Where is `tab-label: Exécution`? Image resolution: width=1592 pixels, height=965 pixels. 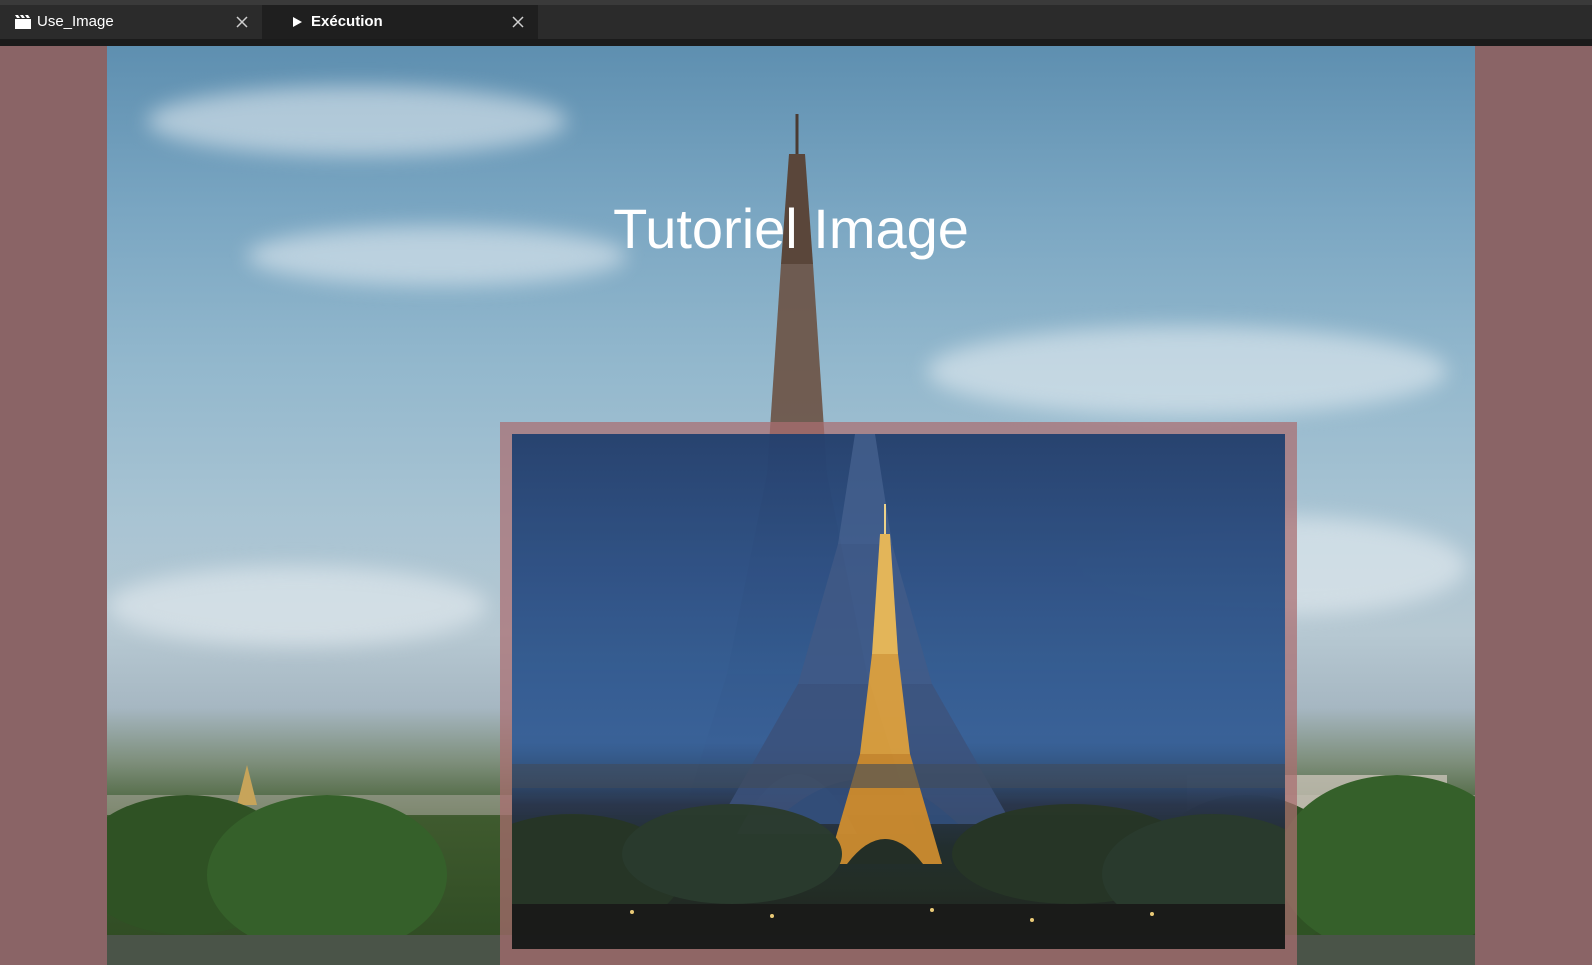 tab-label: Exécution is located at coordinates (347, 21).